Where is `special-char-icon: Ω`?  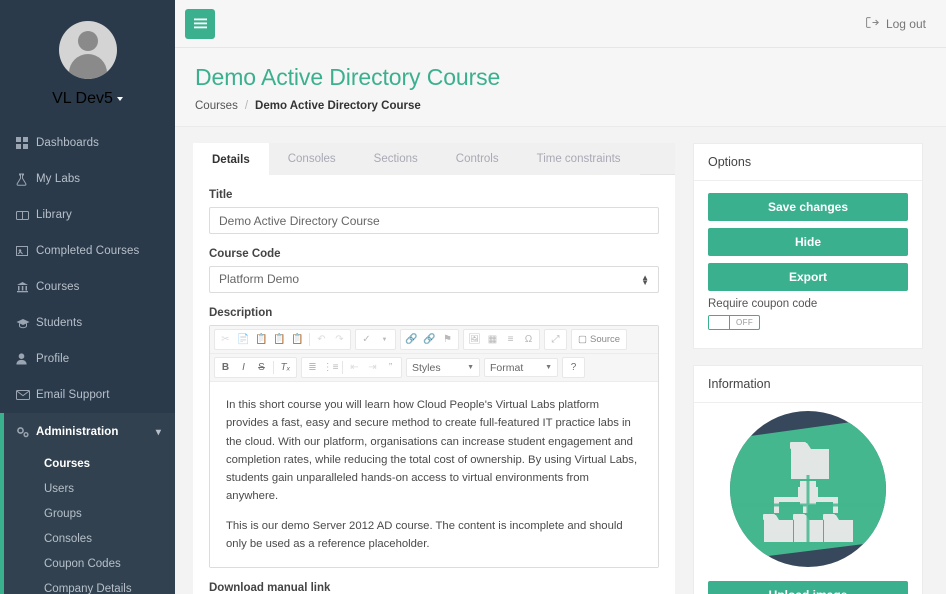 special-char-icon: Ω is located at coordinates (528, 339).